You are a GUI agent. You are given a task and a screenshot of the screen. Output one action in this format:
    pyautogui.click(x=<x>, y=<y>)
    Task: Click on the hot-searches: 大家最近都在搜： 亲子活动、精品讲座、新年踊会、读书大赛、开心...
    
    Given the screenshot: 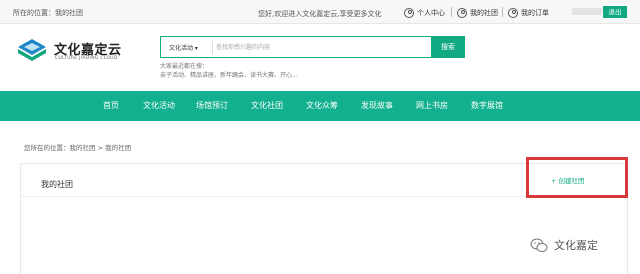 What is the action you would take?
    pyautogui.click(x=229, y=71)
    